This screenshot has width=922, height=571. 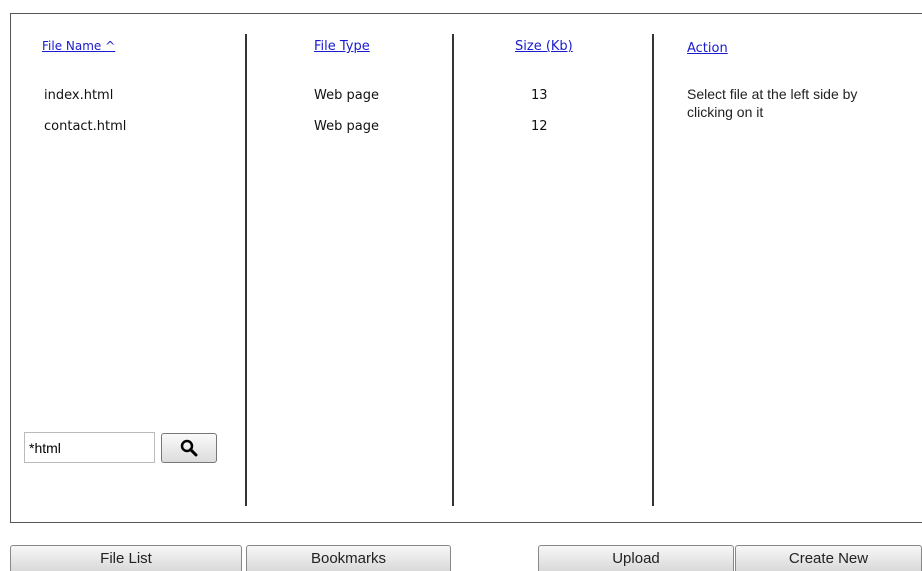 I want to click on search-button, so click(x=189, y=448).